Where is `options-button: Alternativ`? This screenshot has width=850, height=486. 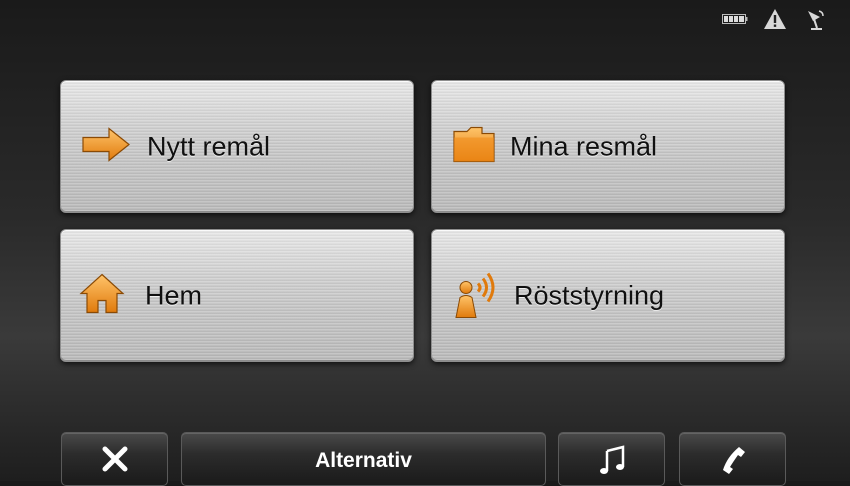
options-button: Alternativ is located at coordinates (363, 459).